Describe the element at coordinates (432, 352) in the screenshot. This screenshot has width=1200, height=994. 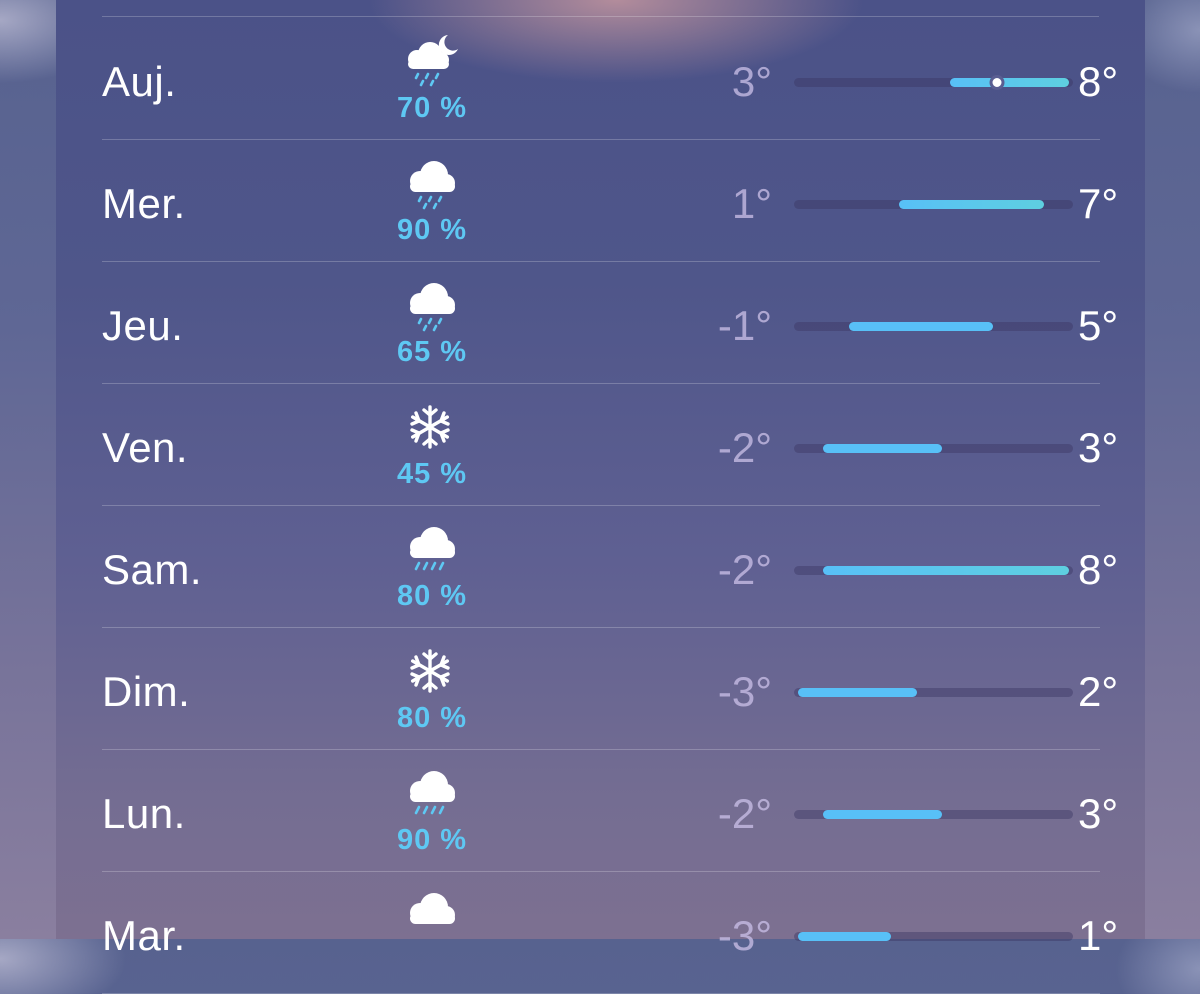
I see `precipitation-chance: 65 %` at that location.